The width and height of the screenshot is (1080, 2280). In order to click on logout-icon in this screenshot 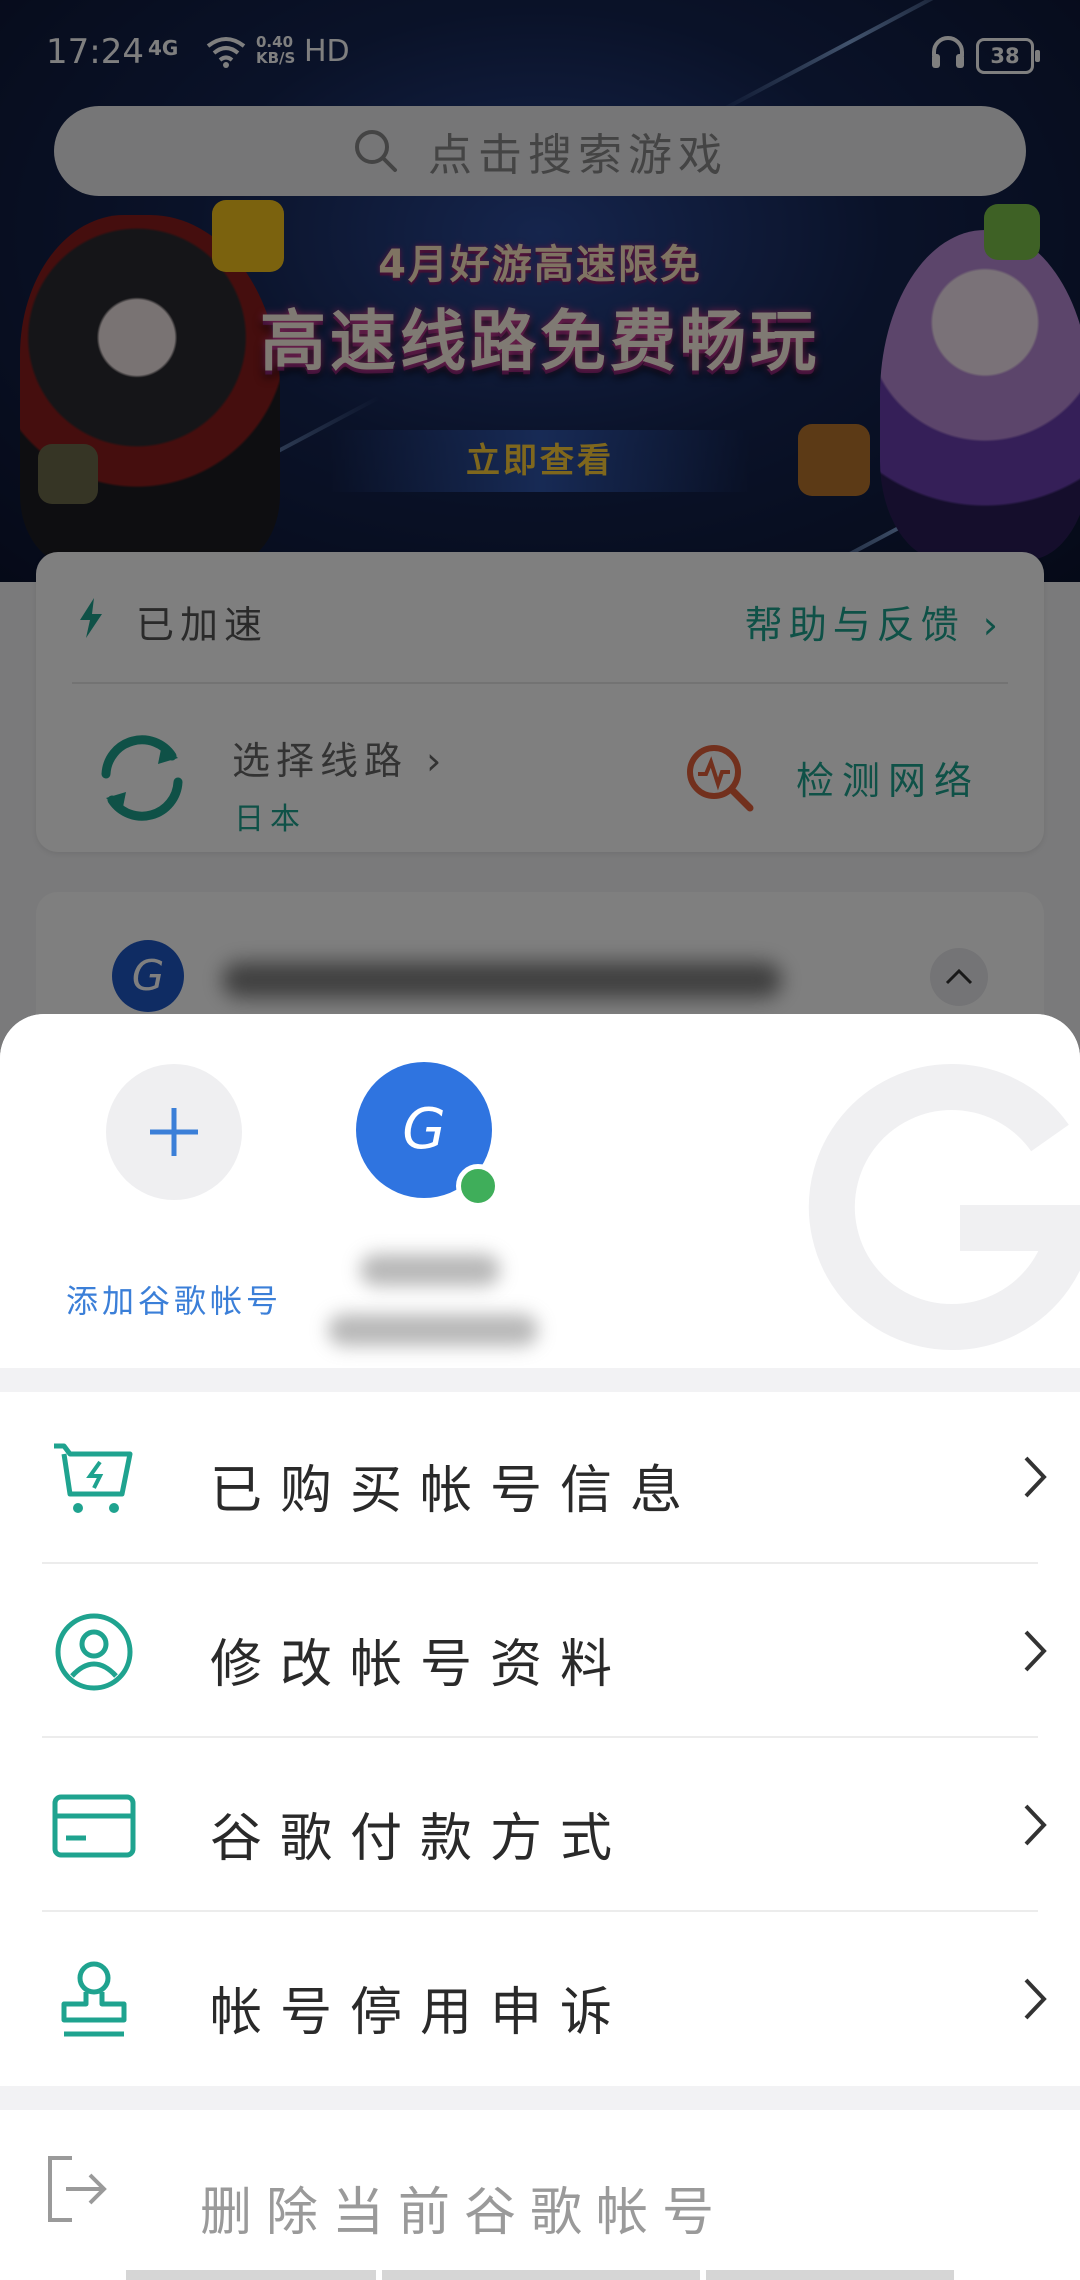, I will do `click(77, 2189)`.